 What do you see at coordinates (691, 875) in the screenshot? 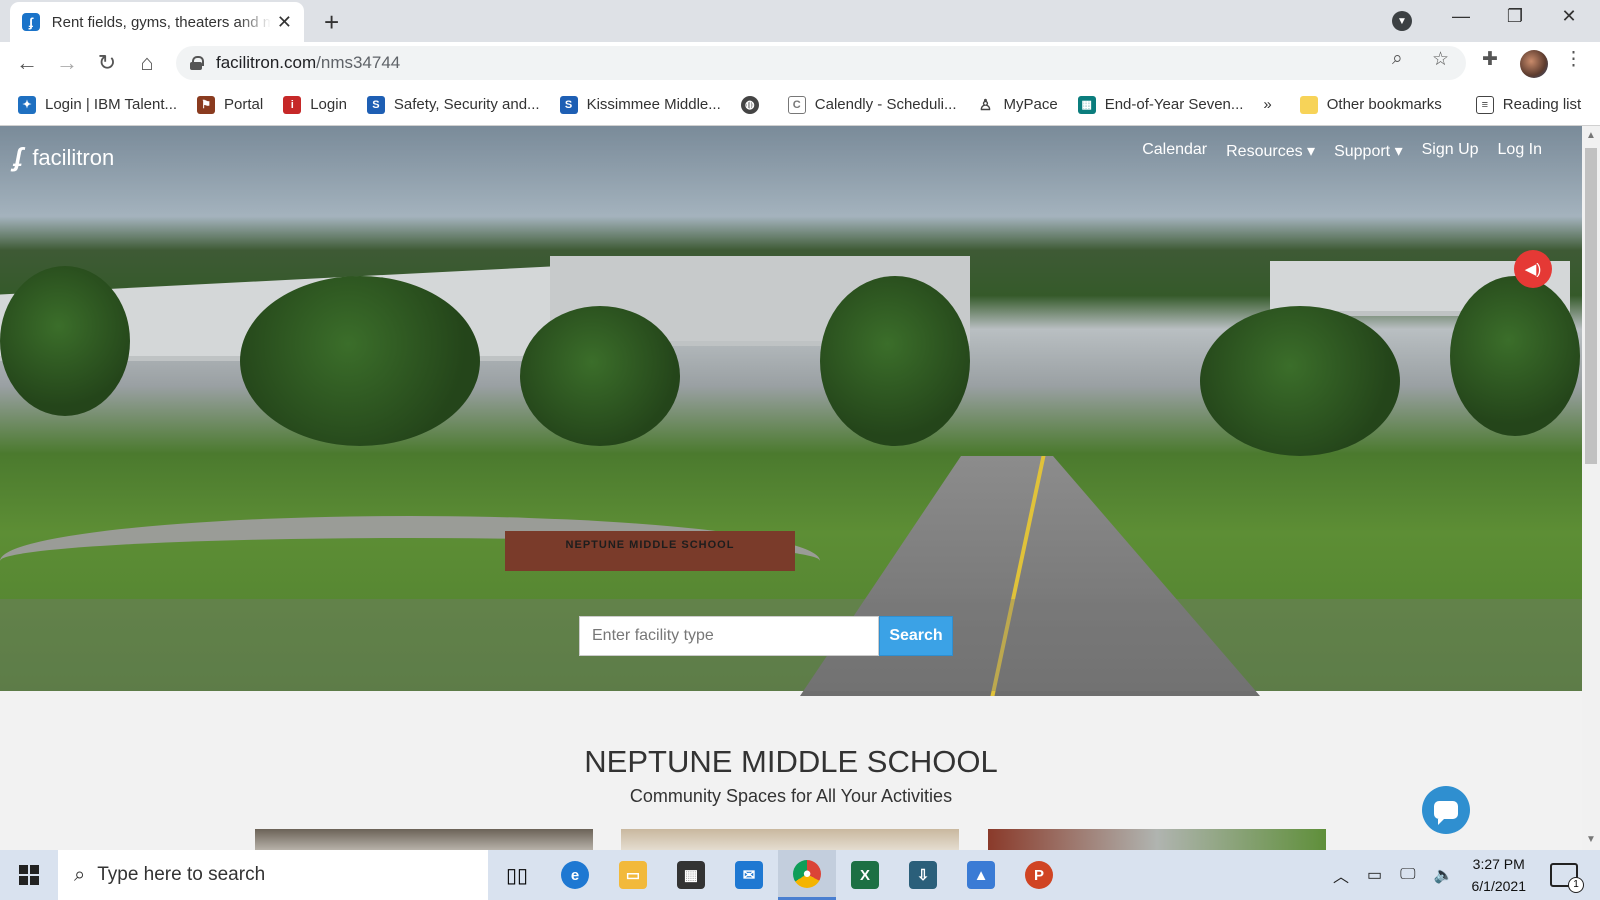
I see `store-icon: ▦` at bounding box center [691, 875].